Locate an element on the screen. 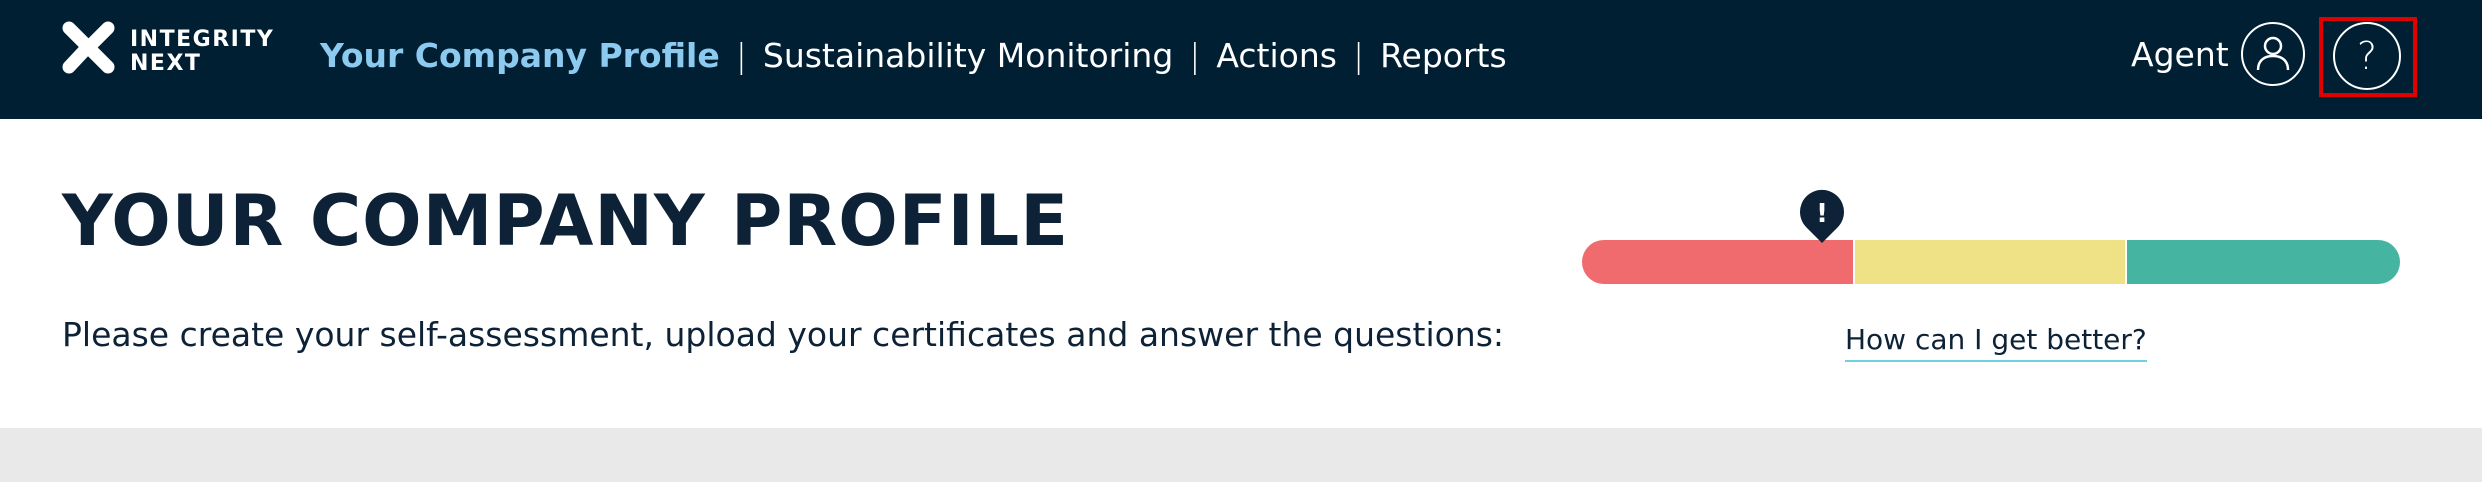 The image size is (2482, 482). score-segment-green is located at coordinates (2263, 262).